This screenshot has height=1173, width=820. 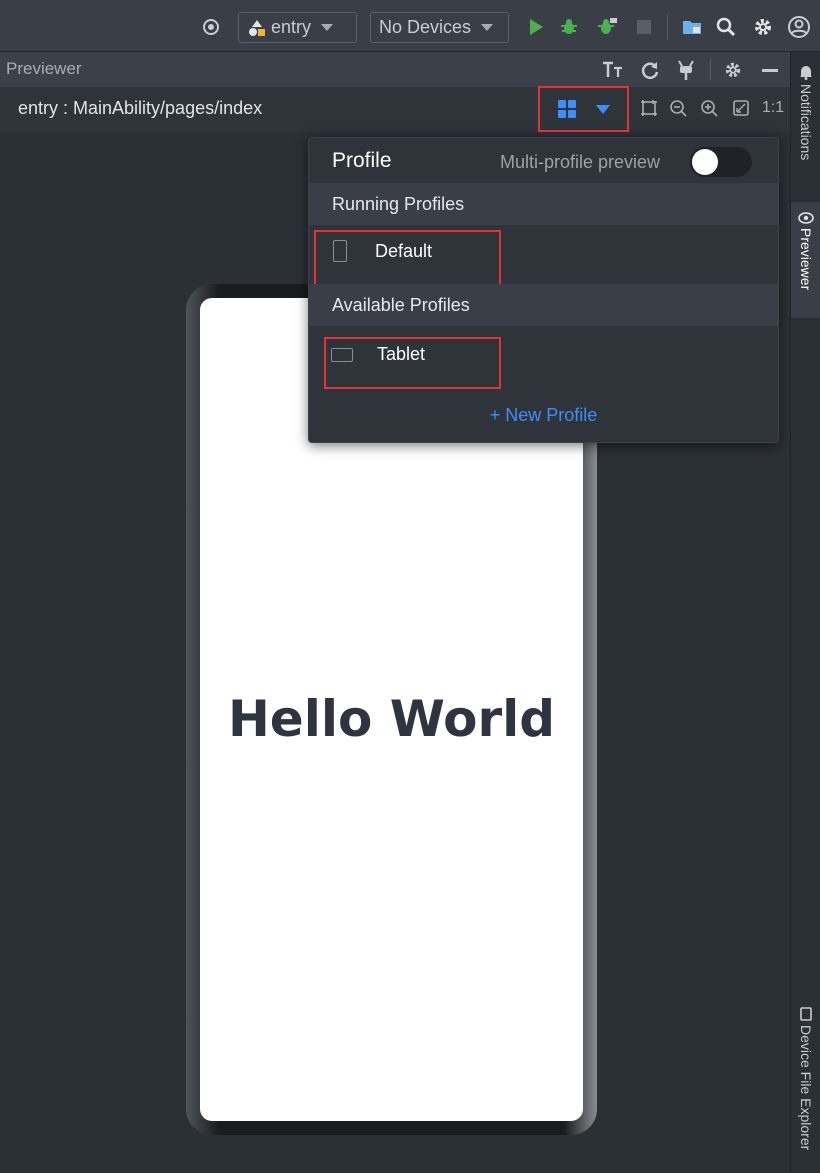 What do you see at coordinates (412, 363) in the screenshot?
I see `tablet-highlight` at bounding box center [412, 363].